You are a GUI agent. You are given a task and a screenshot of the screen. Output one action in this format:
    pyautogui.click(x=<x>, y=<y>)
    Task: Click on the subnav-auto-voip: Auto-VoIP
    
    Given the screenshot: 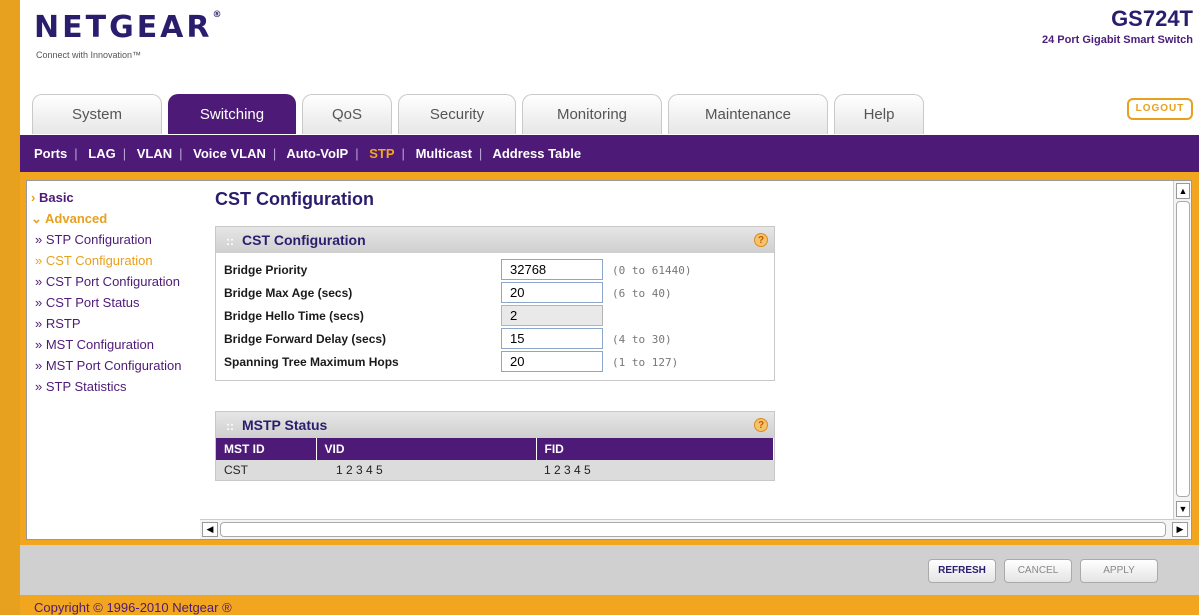 What is the action you would take?
    pyautogui.click(x=317, y=153)
    